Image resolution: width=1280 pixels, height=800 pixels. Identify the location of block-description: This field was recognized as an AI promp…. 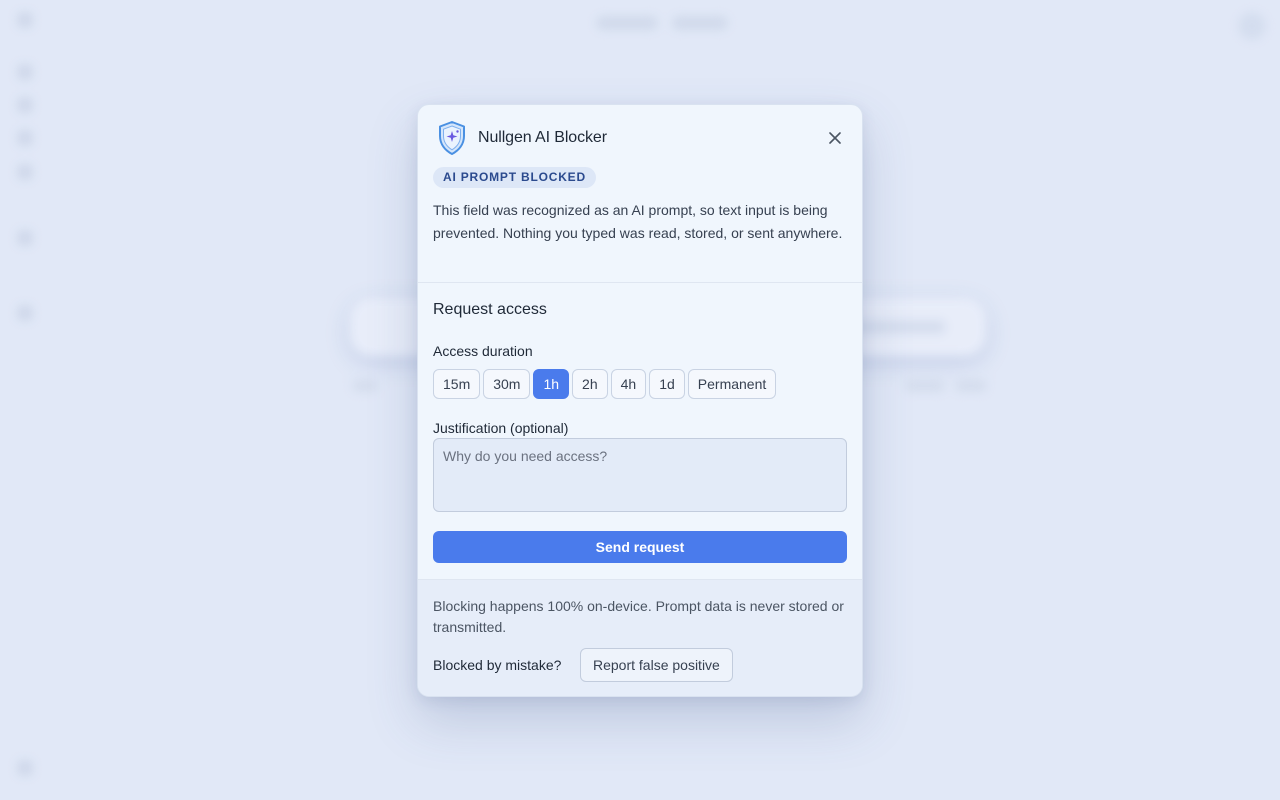
(638, 221).